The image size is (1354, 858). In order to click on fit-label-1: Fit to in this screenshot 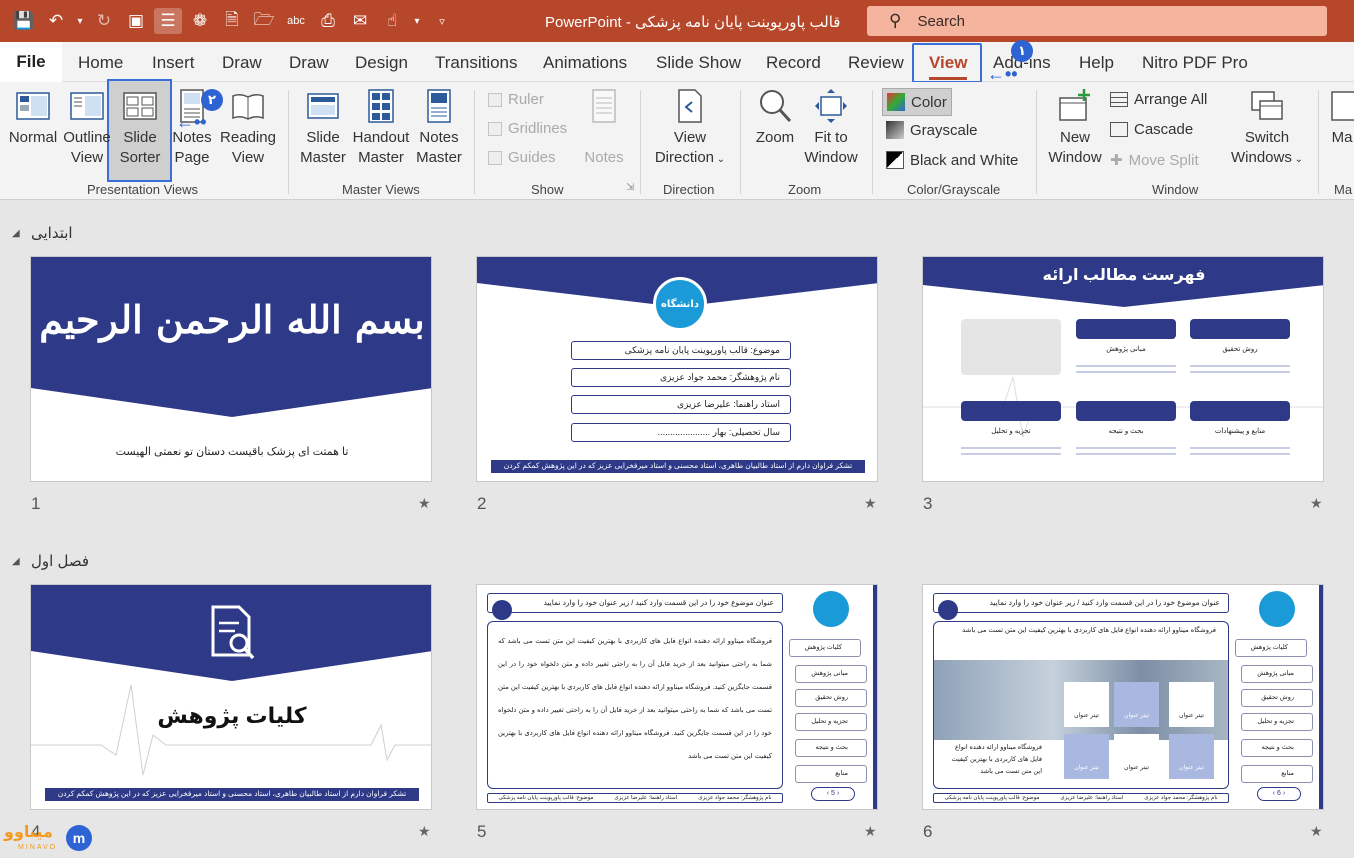, I will do `click(831, 137)`.